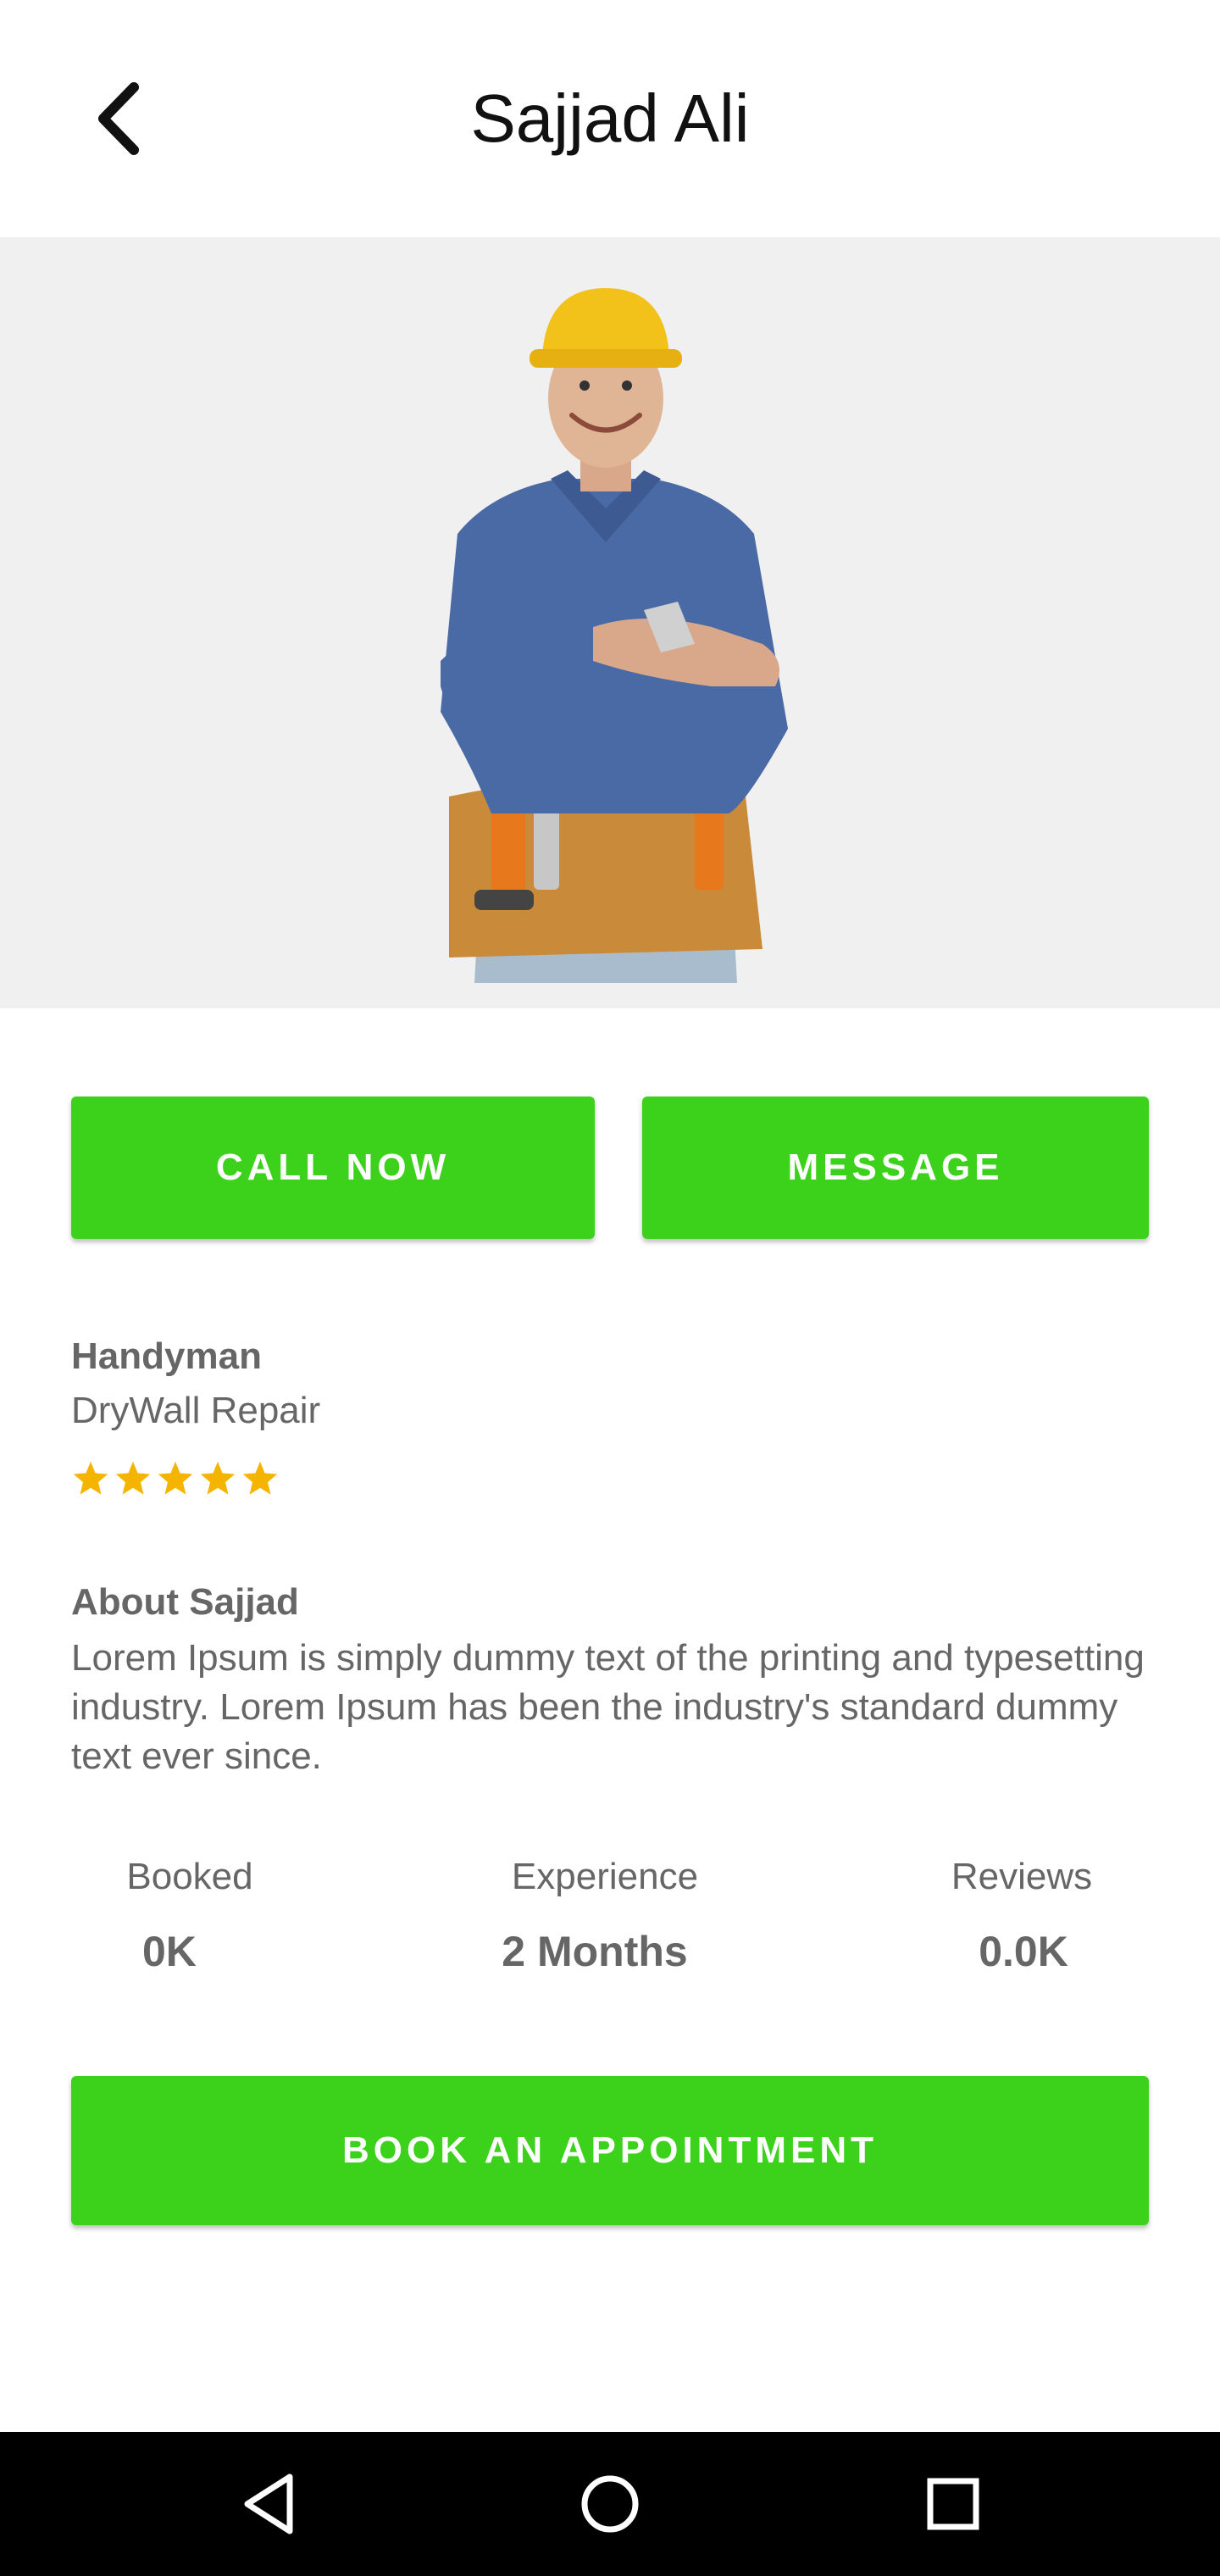 This screenshot has width=1220, height=2576. What do you see at coordinates (185, 1602) in the screenshot?
I see `about-title: About Sajjad` at bounding box center [185, 1602].